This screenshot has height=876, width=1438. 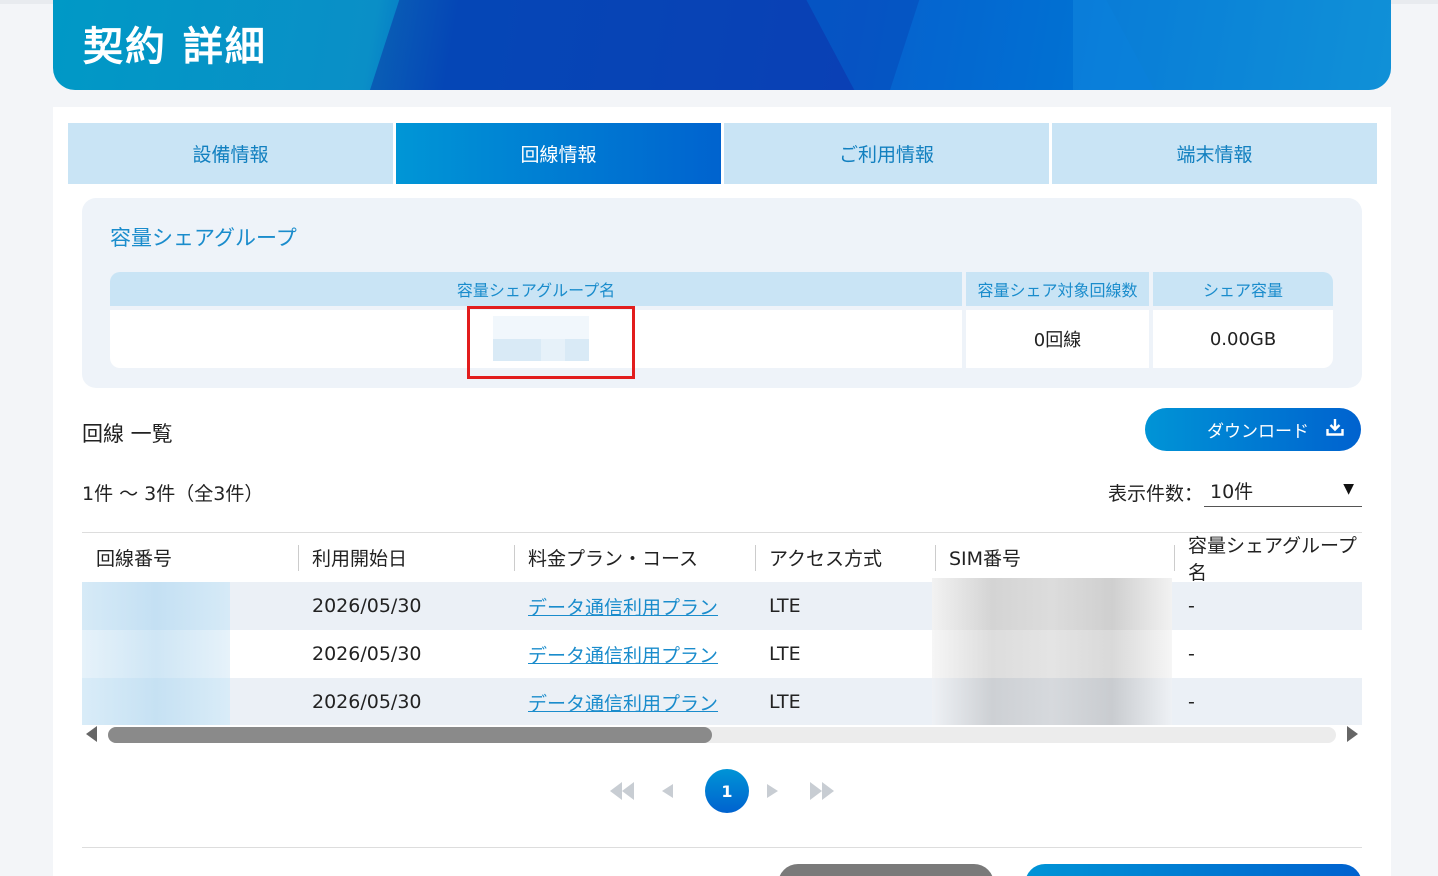 I want to click on tab-usage-info: ご利用情報, so click(x=886, y=153).